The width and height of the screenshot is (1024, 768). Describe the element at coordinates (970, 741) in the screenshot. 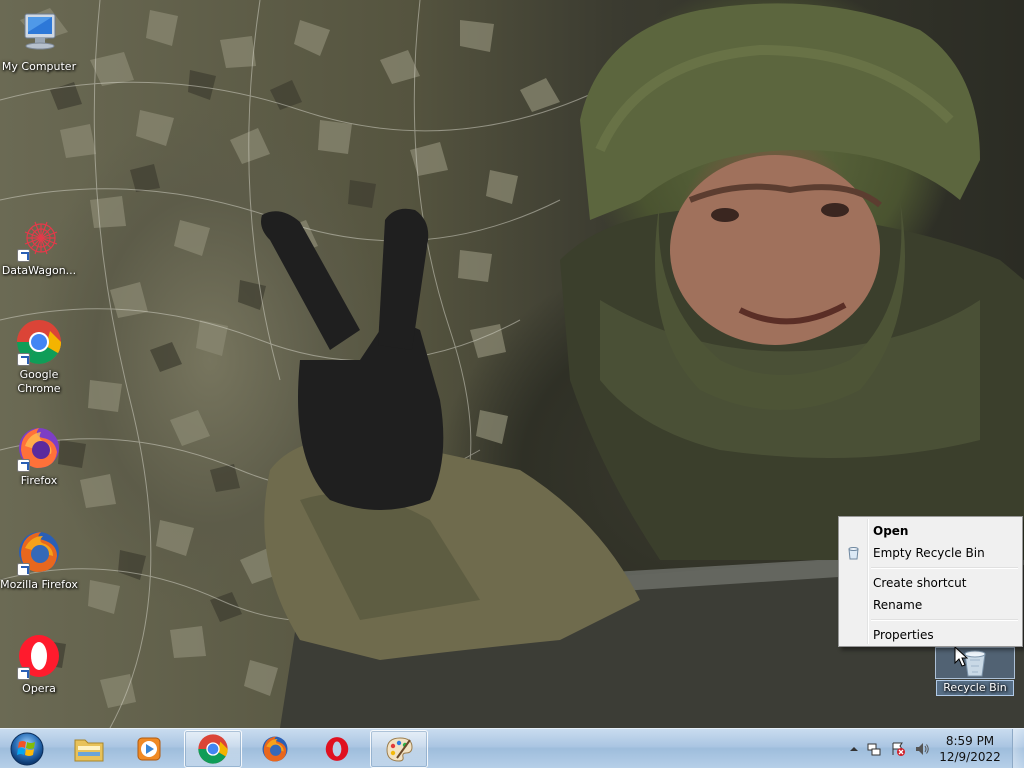

I see `clock-time: 8:59 PM` at that location.